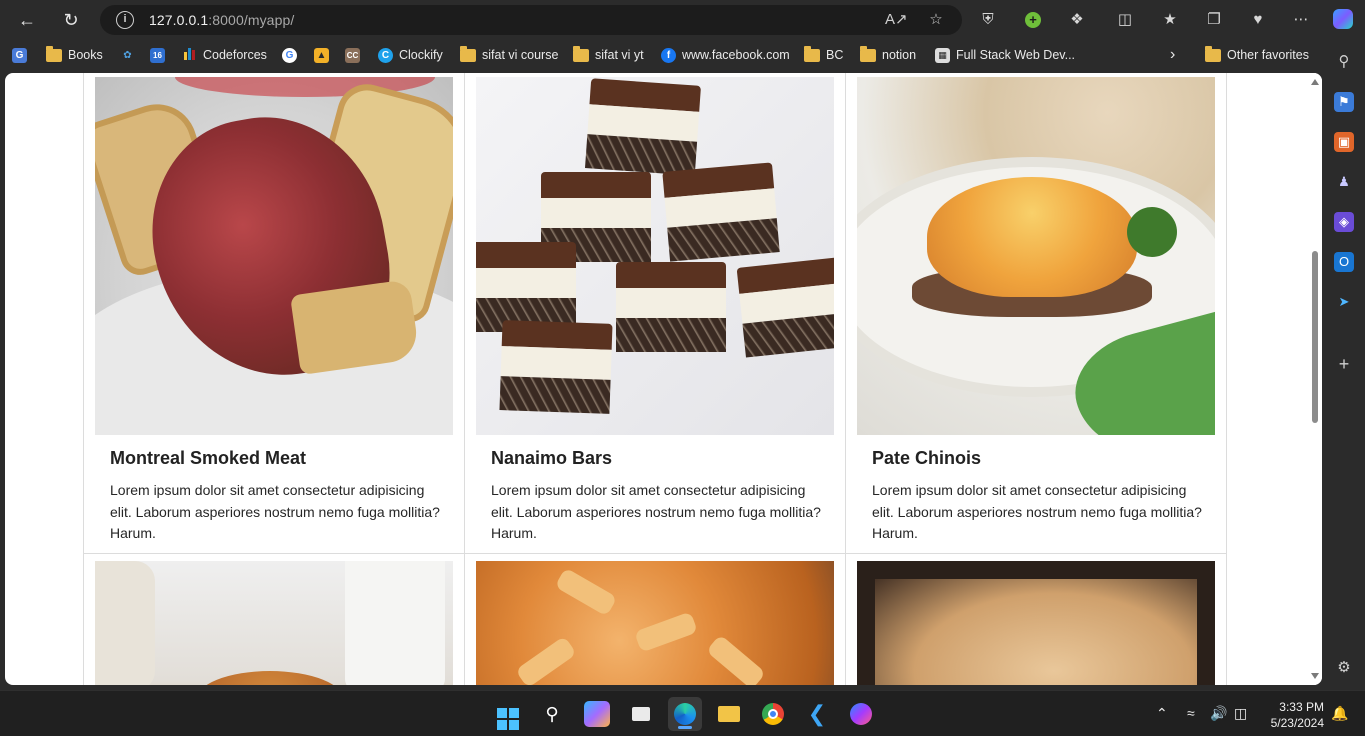 The height and width of the screenshot is (736, 1365). What do you see at coordinates (251, 20) in the screenshot?
I see `url-path: :8000/myapp/` at bounding box center [251, 20].